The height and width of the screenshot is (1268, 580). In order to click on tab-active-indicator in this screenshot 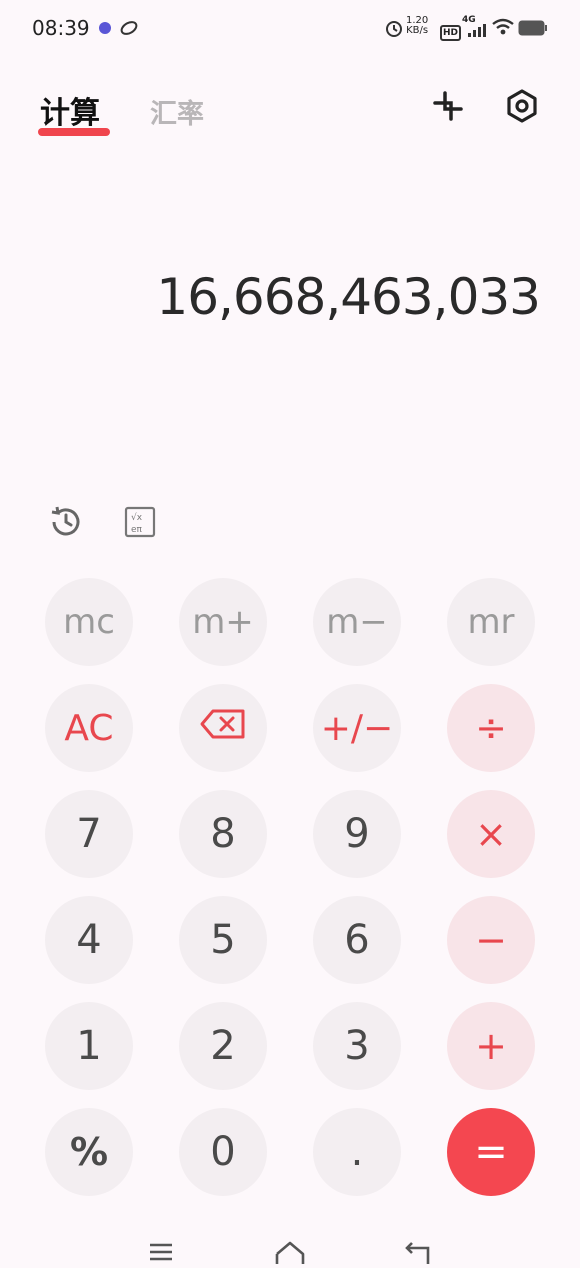, I will do `click(74, 132)`.